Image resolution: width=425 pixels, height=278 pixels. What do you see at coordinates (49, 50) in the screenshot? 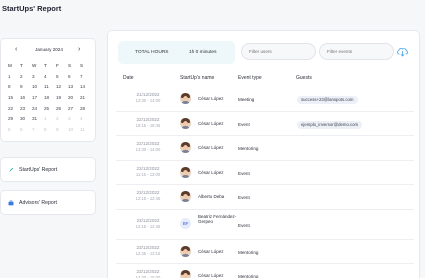
I see `calendar-header: January 2024 ‹ ›` at bounding box center [49, 50].